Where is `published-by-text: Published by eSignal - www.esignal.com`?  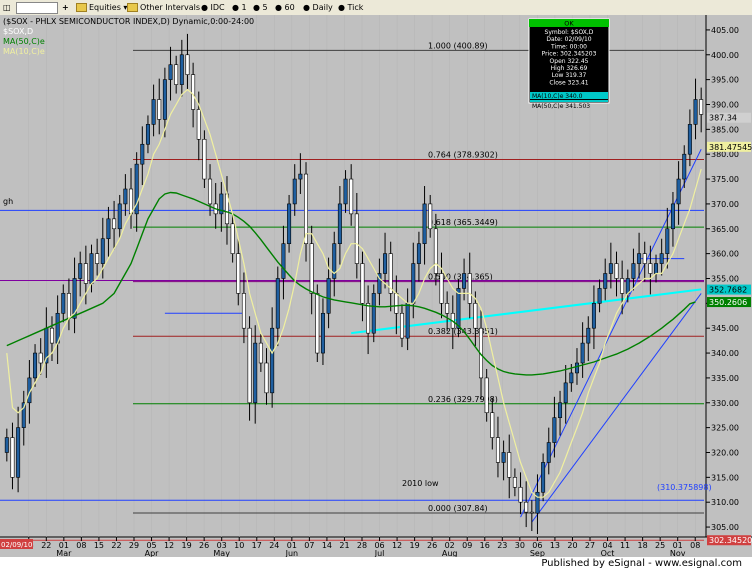 published-by-text: Published by eSignal - www.esignal.com is located at coordinates (641, 563).